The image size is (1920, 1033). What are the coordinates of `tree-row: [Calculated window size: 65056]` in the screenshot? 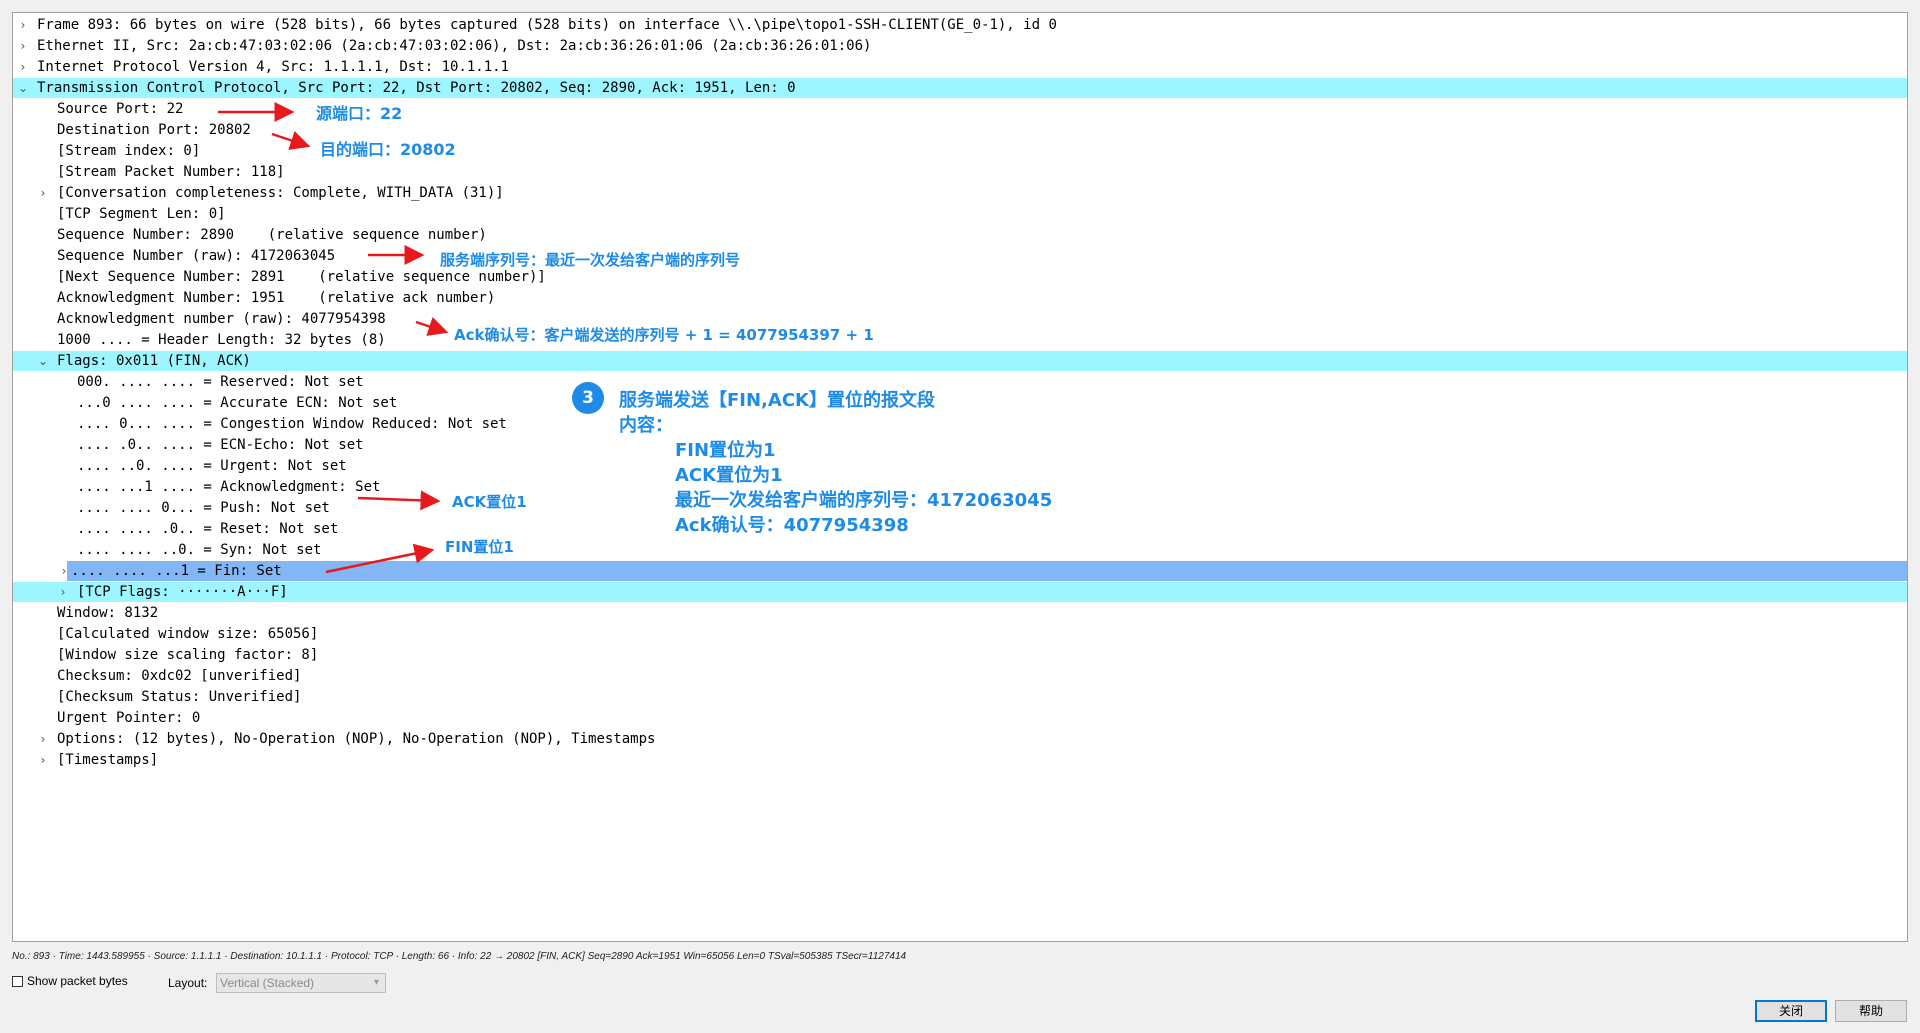 It's located at (960, 634).